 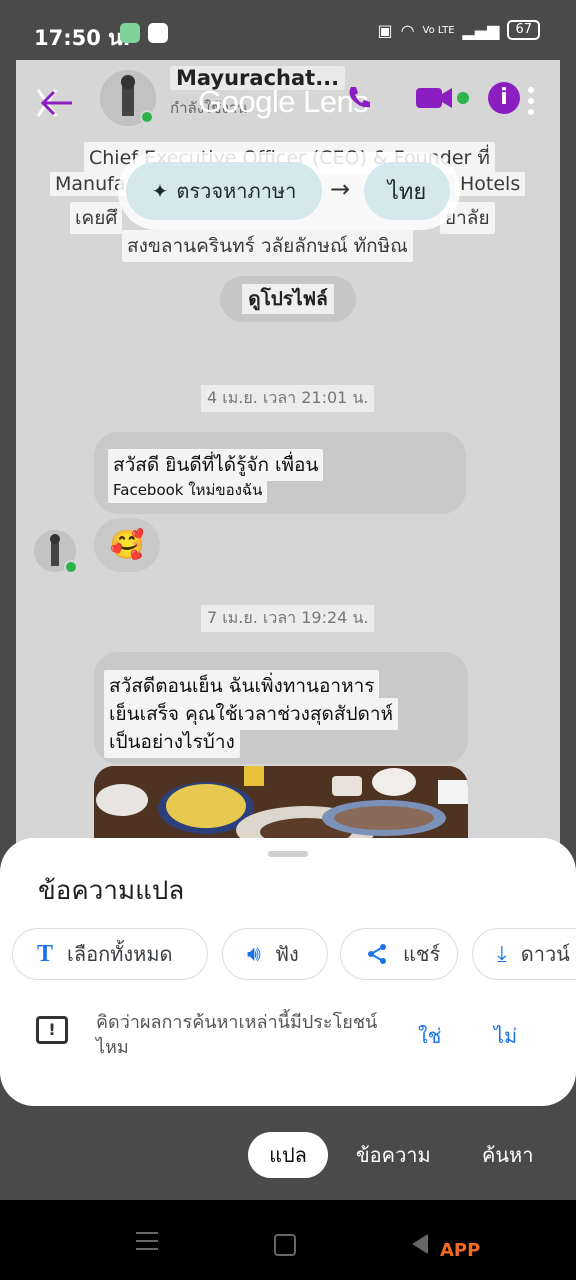 What do you see at coordinates (507, 1155) in the screenshot?
I see `tab-search: ค้นหา` at bounding box center [507, 1155].